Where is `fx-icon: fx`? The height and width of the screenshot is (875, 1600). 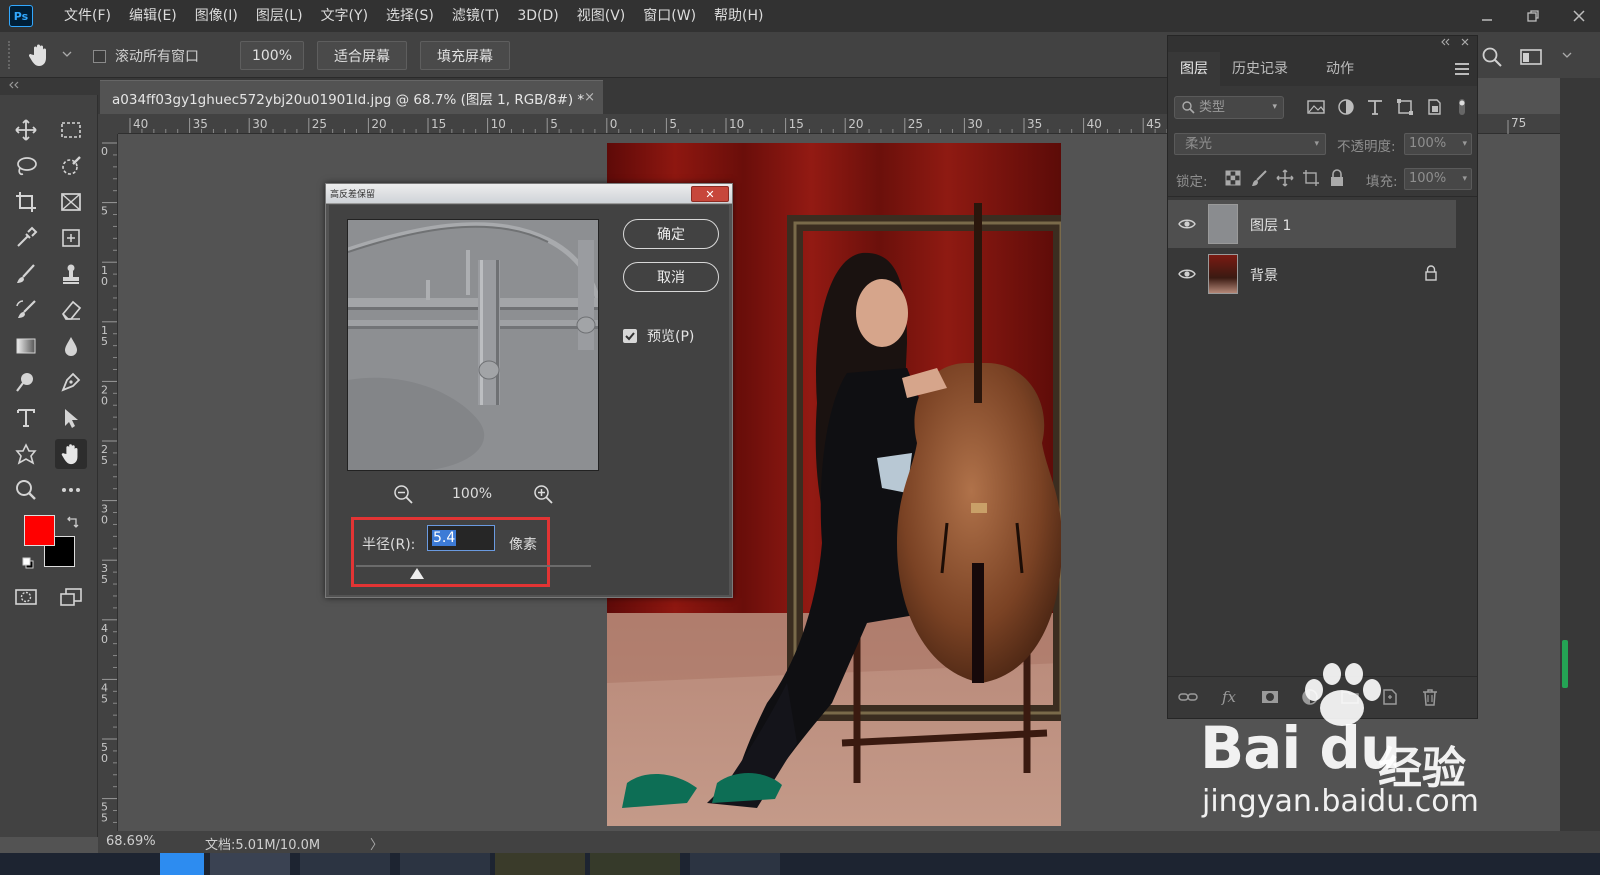 fx-icon: fx is located at coordinates (1230, 697).